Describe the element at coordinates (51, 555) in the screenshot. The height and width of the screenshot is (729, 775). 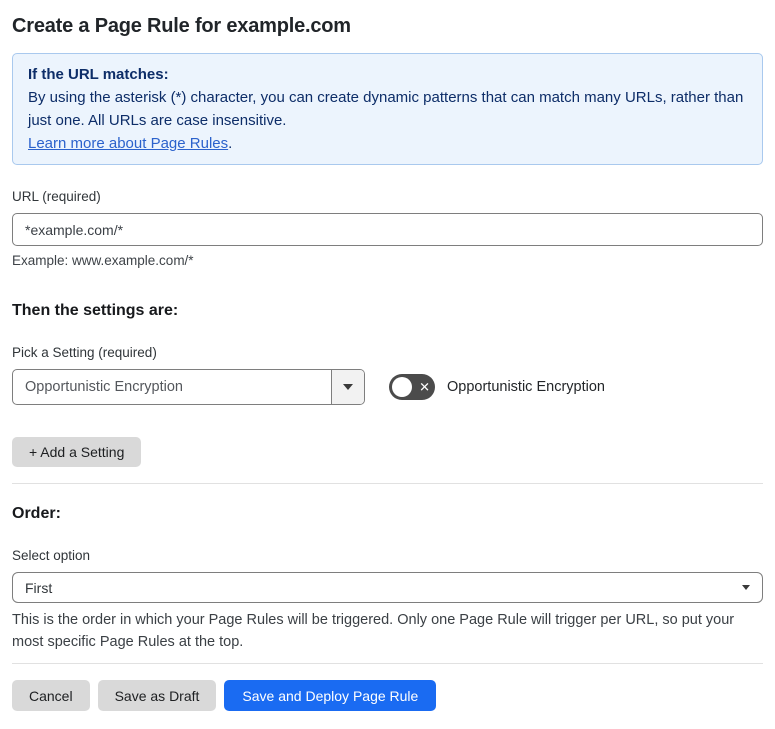
I see `order-select-label: Select option` at that location.